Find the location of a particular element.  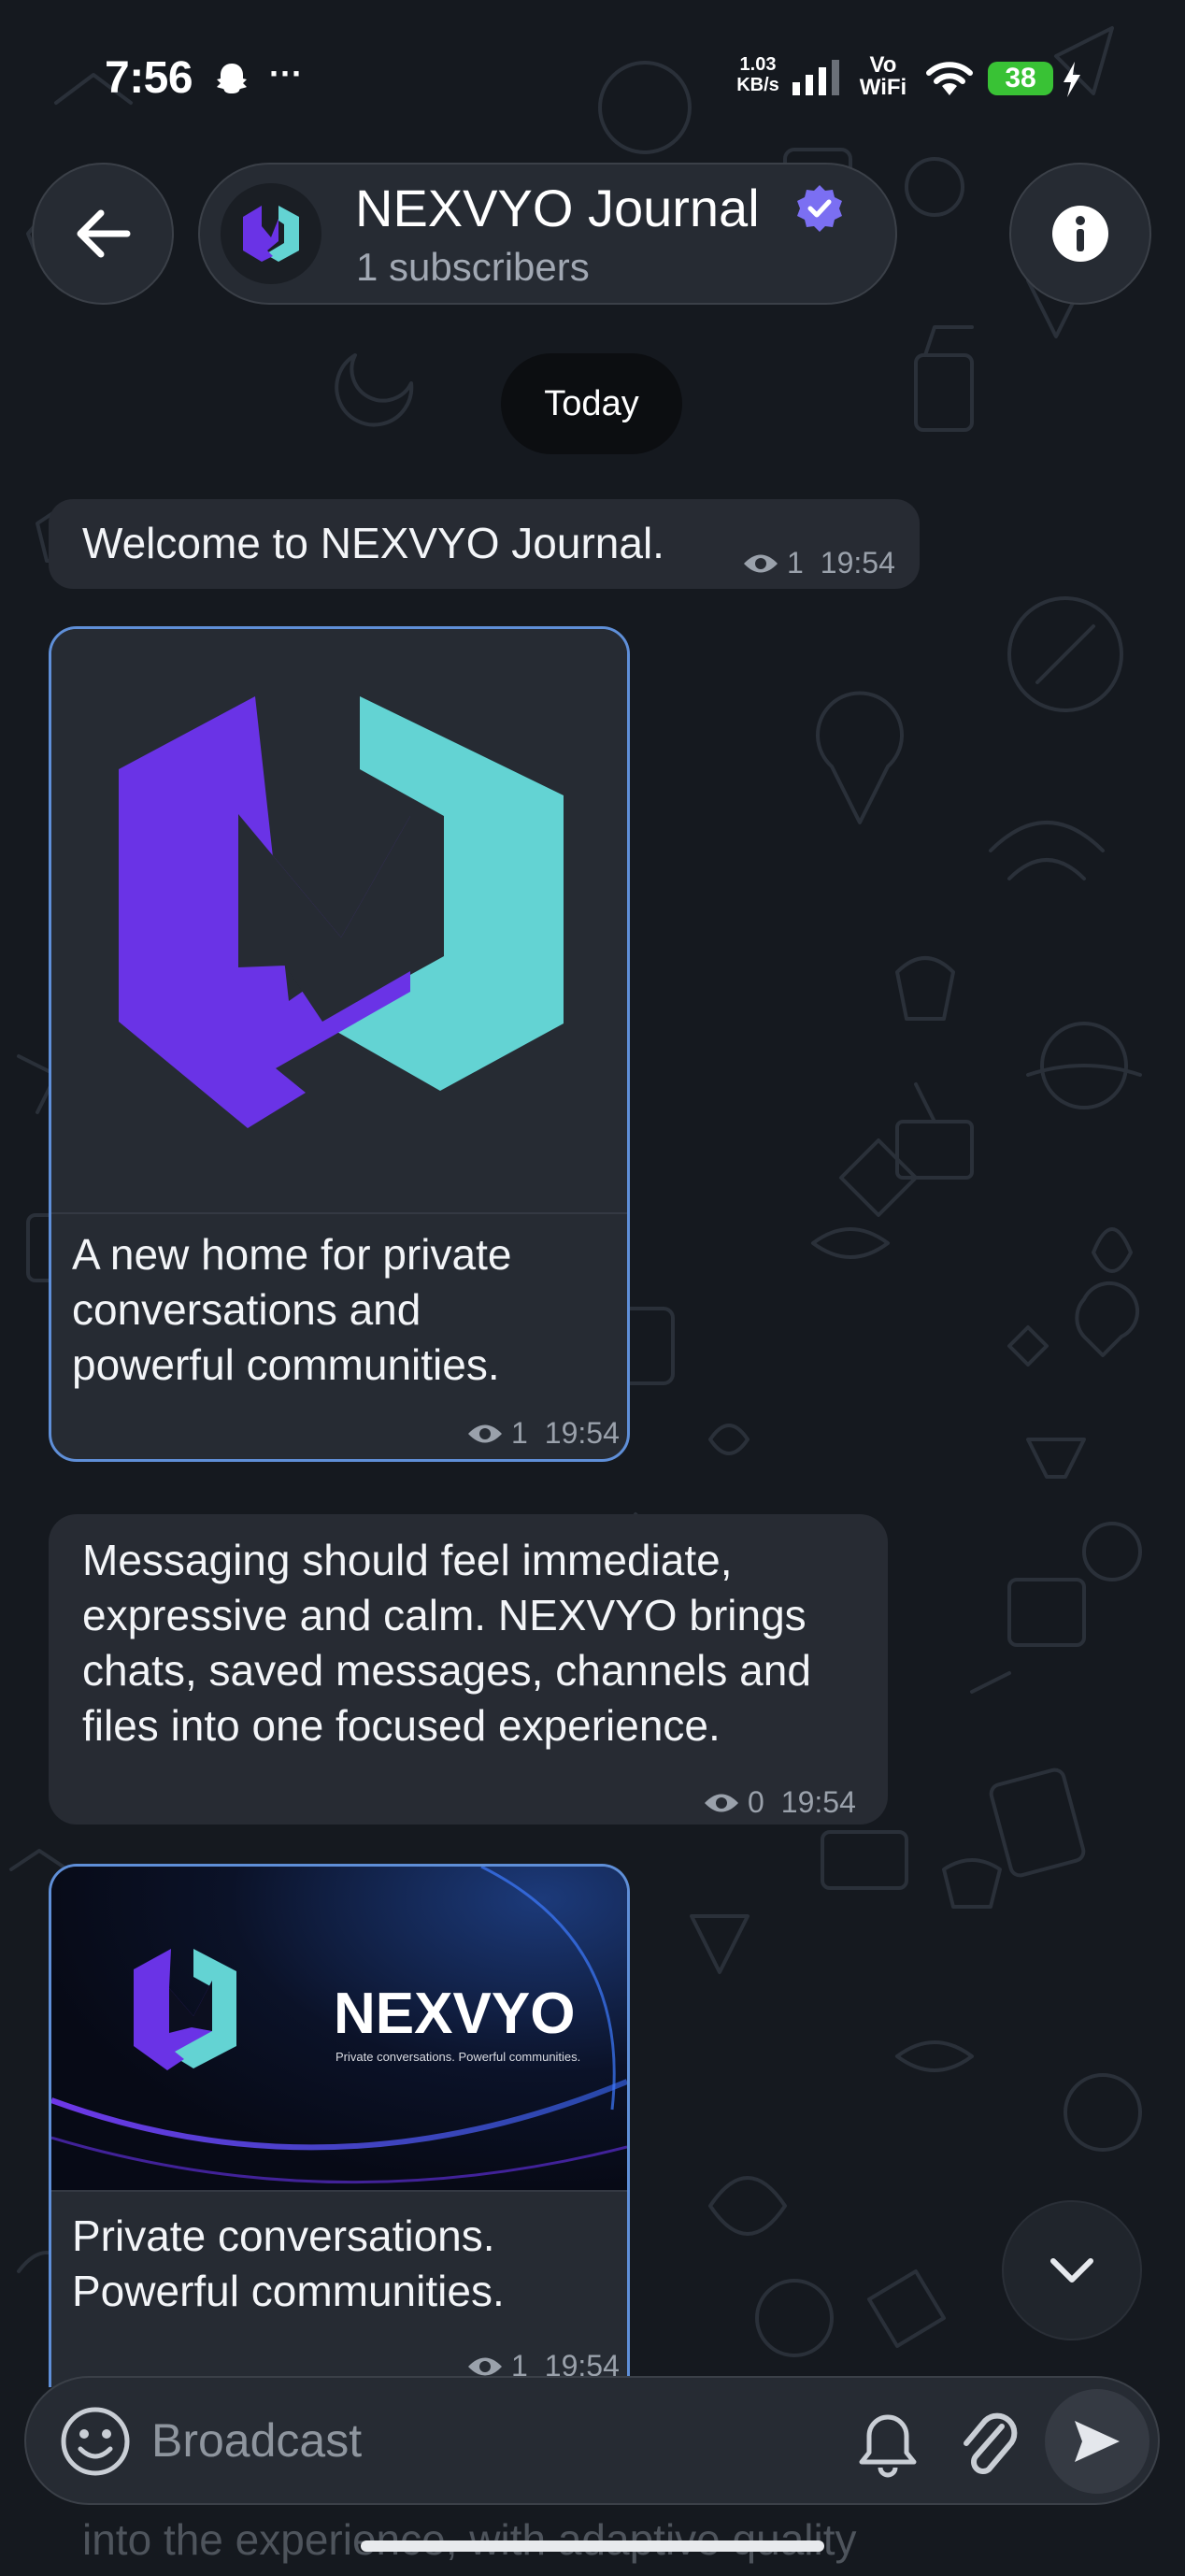

caption-line: Powerful communities. is located at coordinates (289, 2291).